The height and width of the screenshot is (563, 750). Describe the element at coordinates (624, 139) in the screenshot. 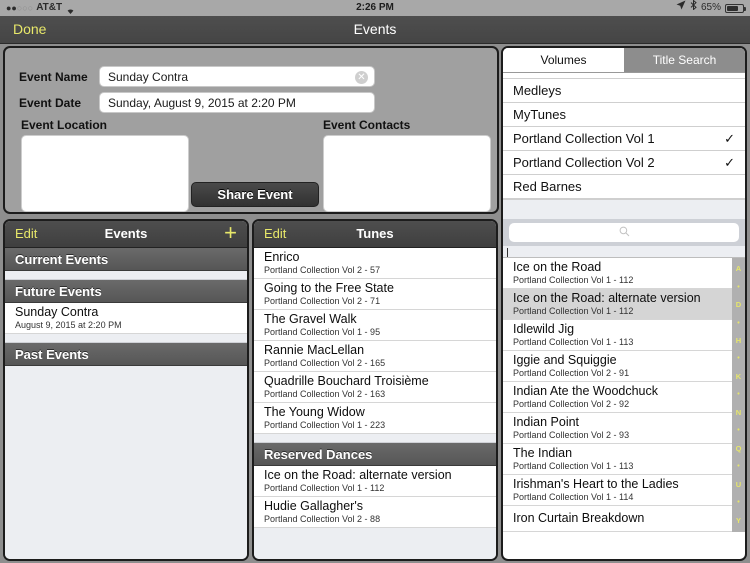

I see `volume-row: Portland Collection Vol 1 ✓` at that location.